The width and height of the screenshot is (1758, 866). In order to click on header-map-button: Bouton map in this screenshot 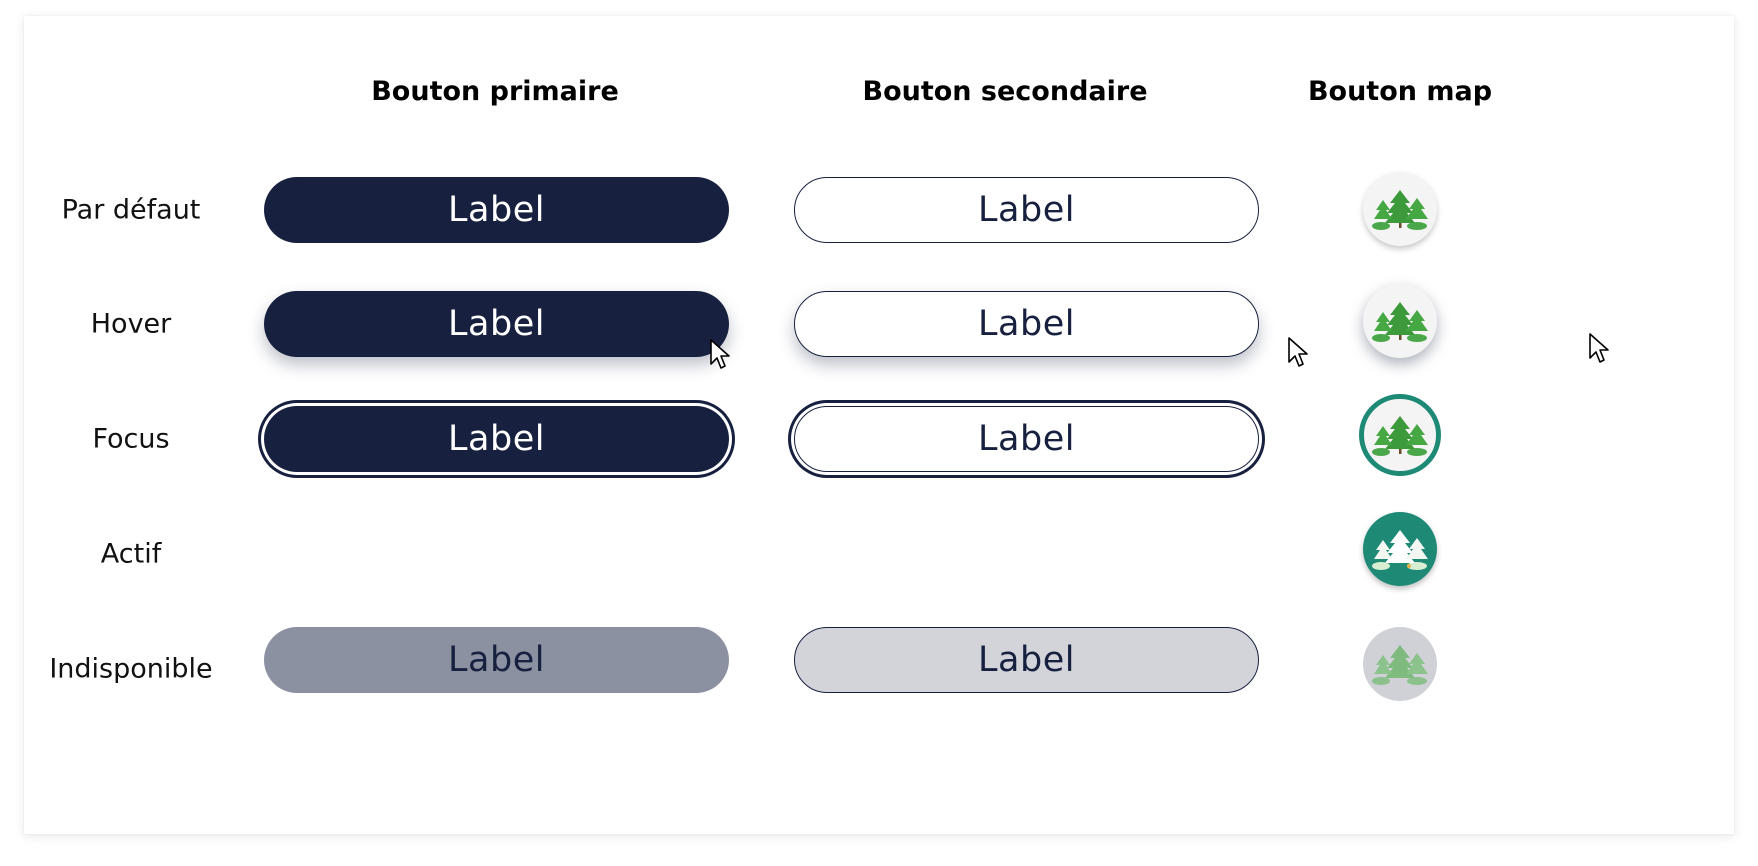, I will do `click(1400, 91)`.